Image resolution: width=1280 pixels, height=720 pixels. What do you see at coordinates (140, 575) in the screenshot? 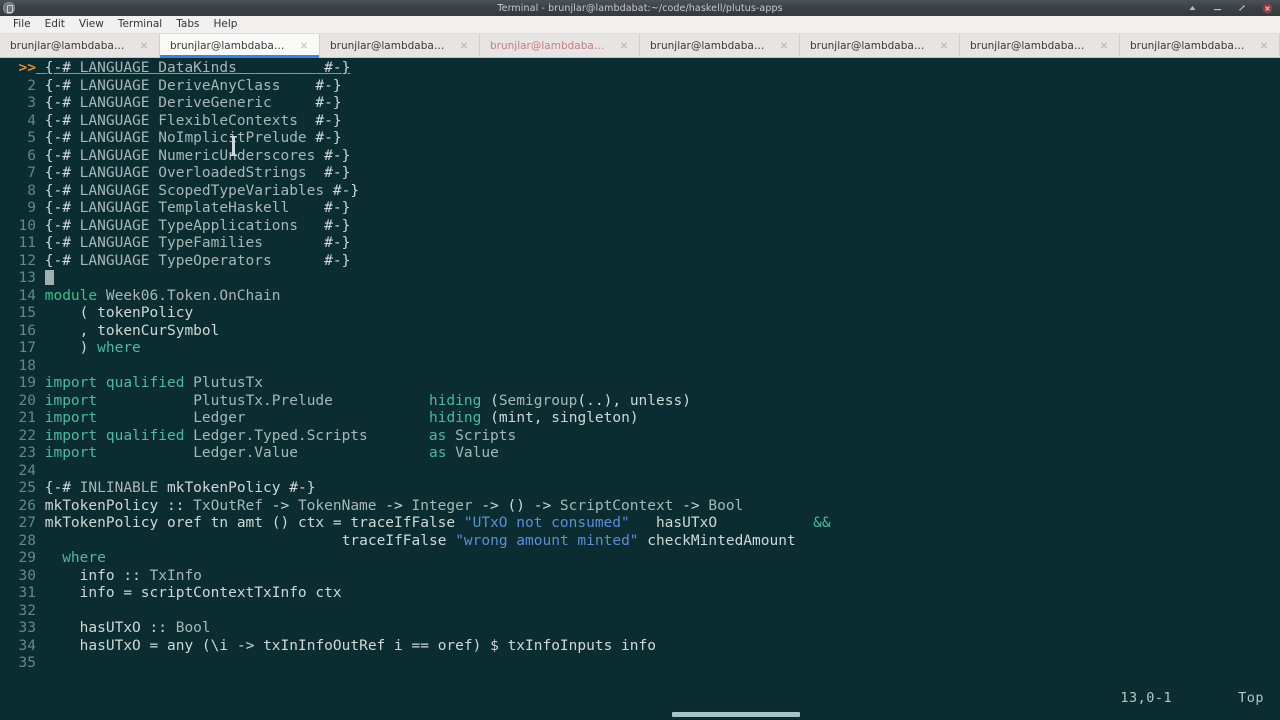
I see `line-content: info :: TxInfo` at bounding box center [140, 575].